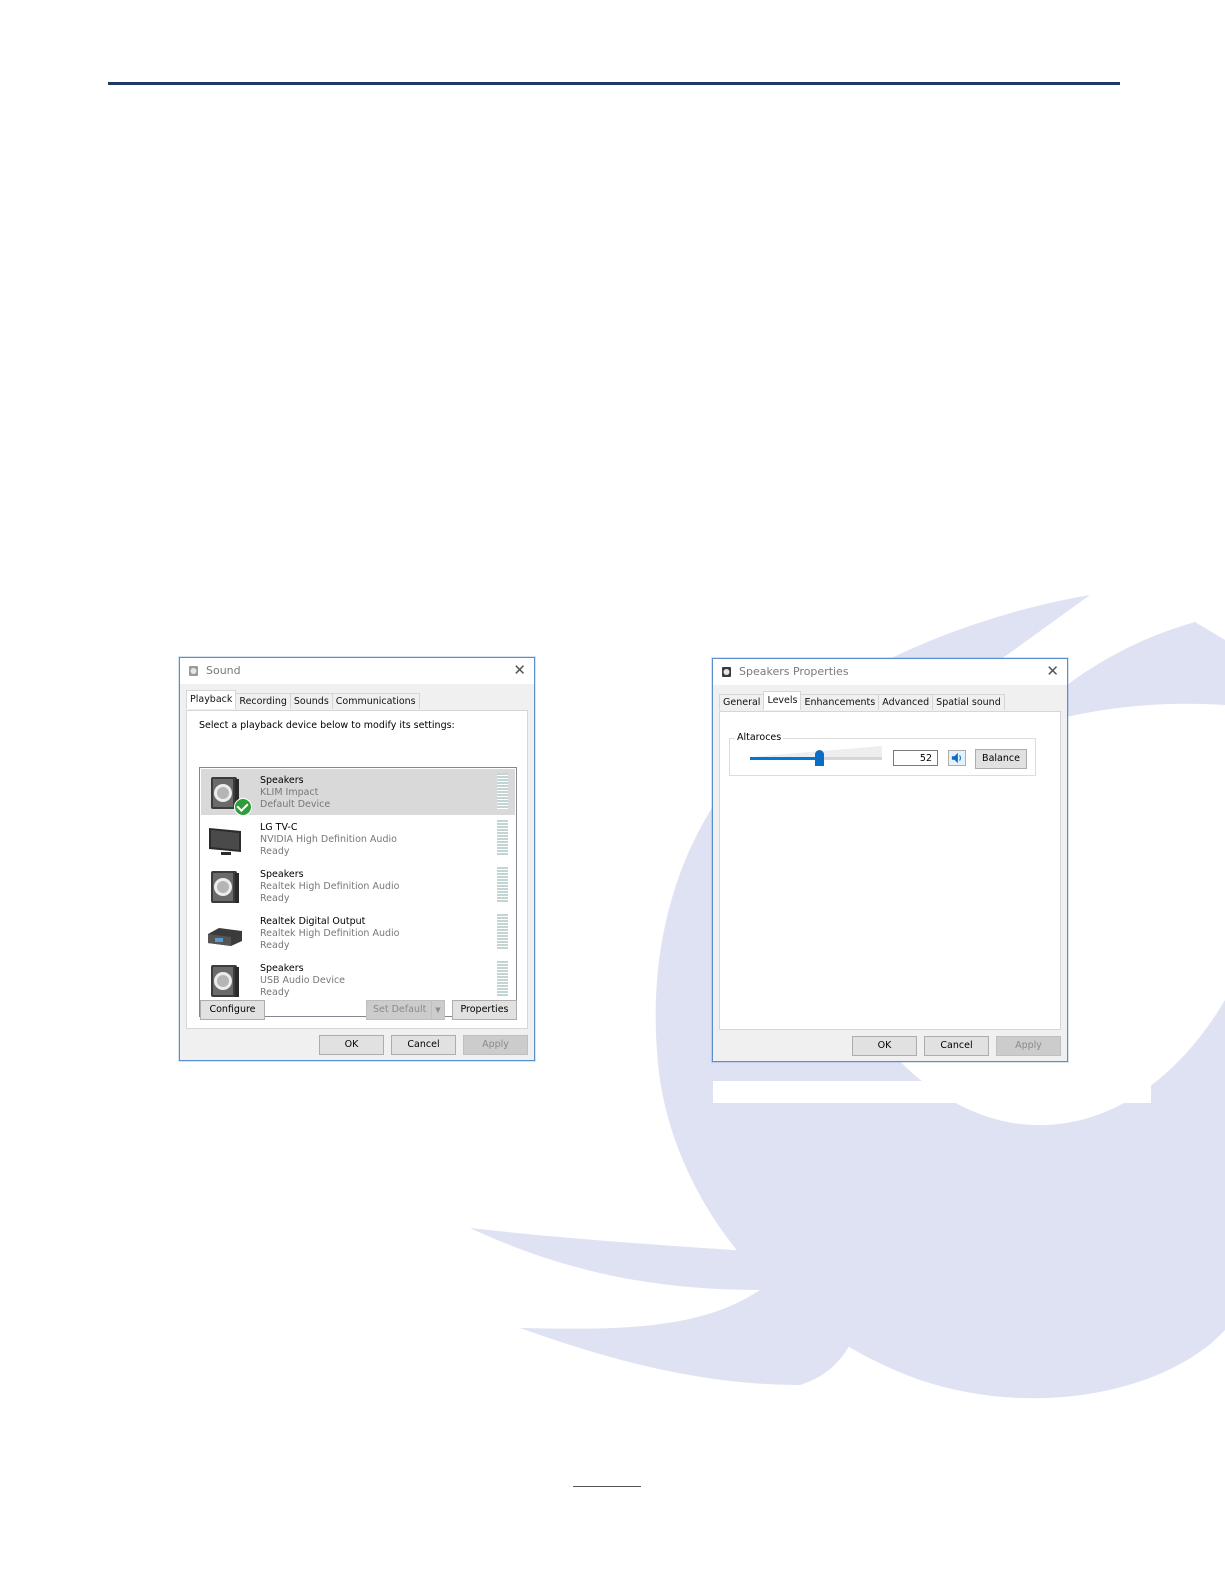 The width and height of the screenshot is (1225, 1582). Describe the element at coordinates (313, 921) in the screenshot. I see `device-name: Realtek Digital Output` at that location.